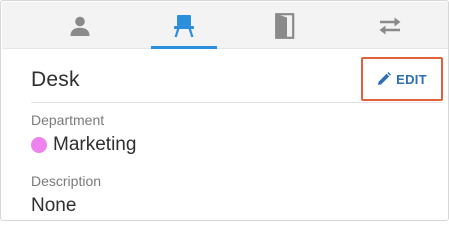 This screenshot has height=240, width=449. I want to click on swap-arrows-icon, so click(390, 25).